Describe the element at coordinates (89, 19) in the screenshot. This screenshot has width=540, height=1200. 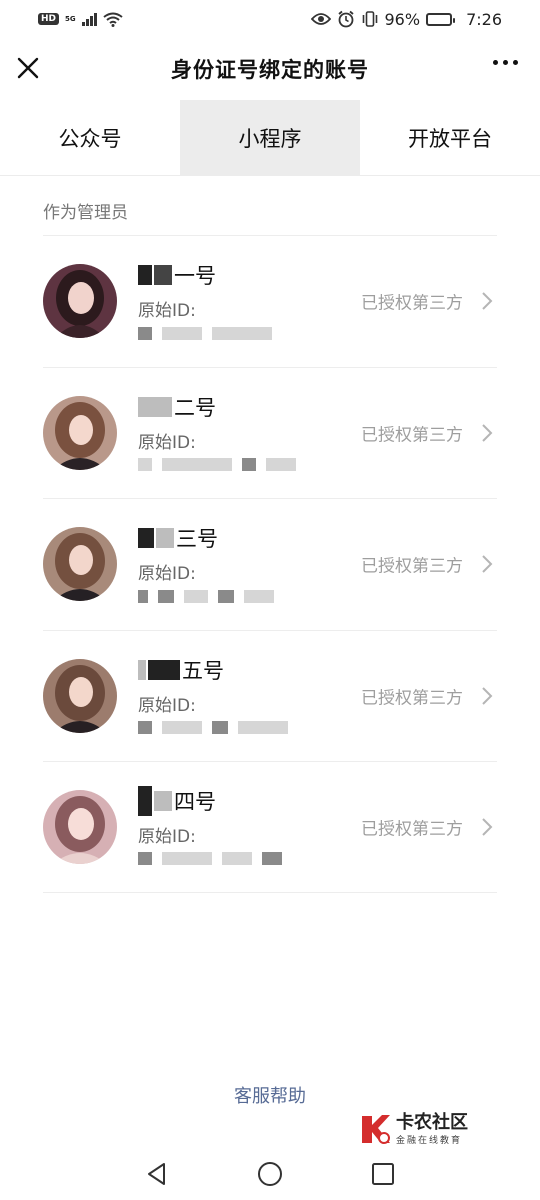
I see `signal-icon` at that location.